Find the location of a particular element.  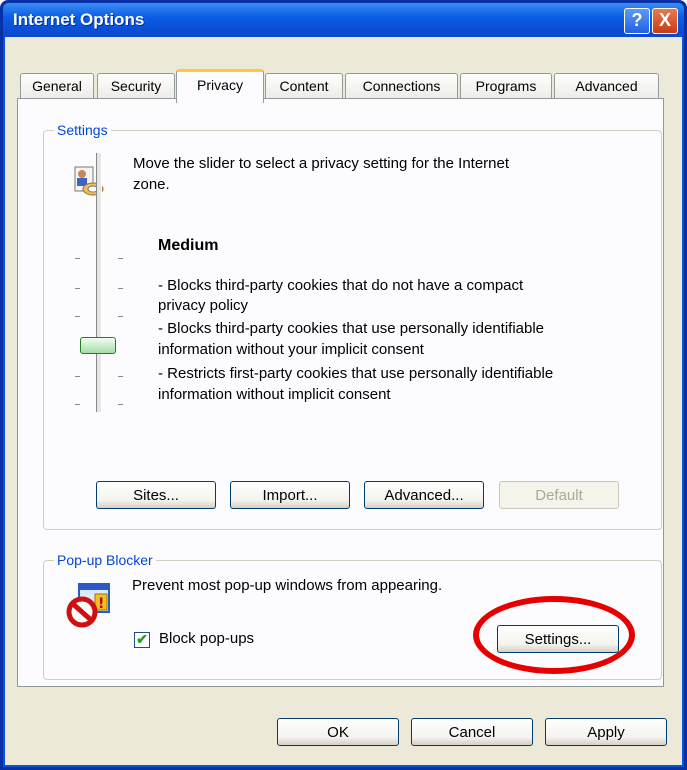

cancel-button: Cancel is located at coordinates (472, 732).